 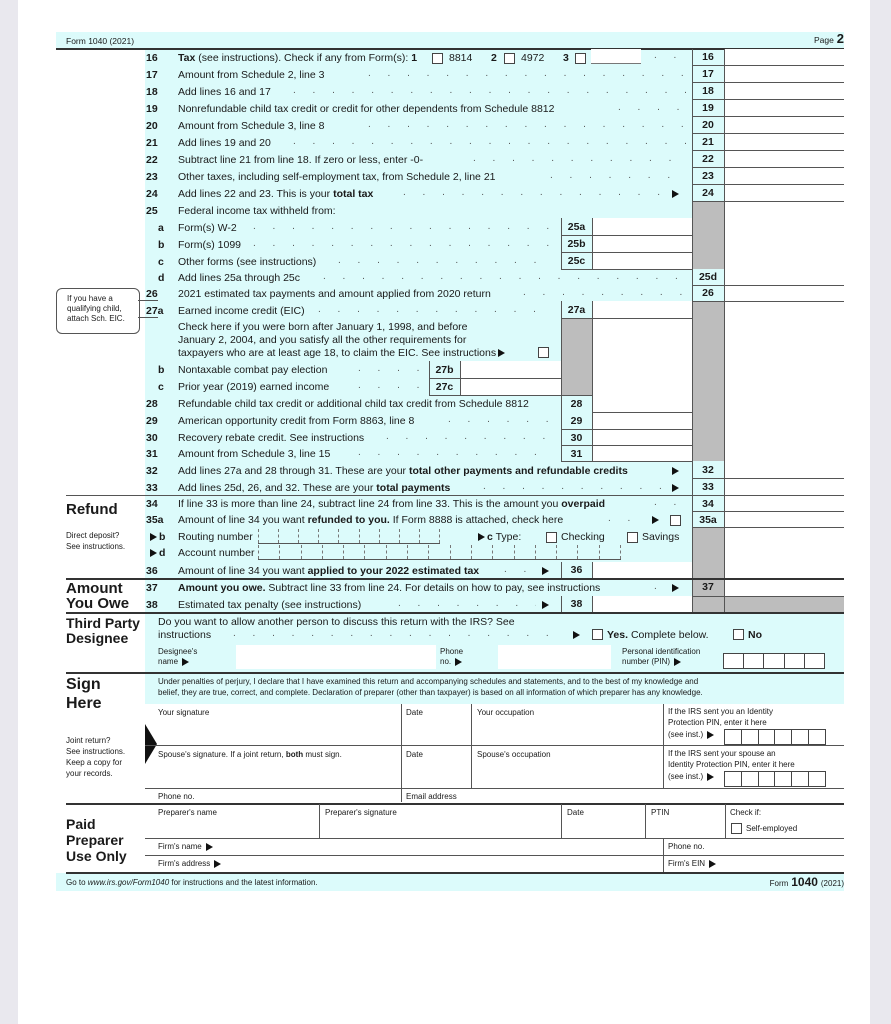 I want to click on line-24-amount, so click(x=784, y=193).